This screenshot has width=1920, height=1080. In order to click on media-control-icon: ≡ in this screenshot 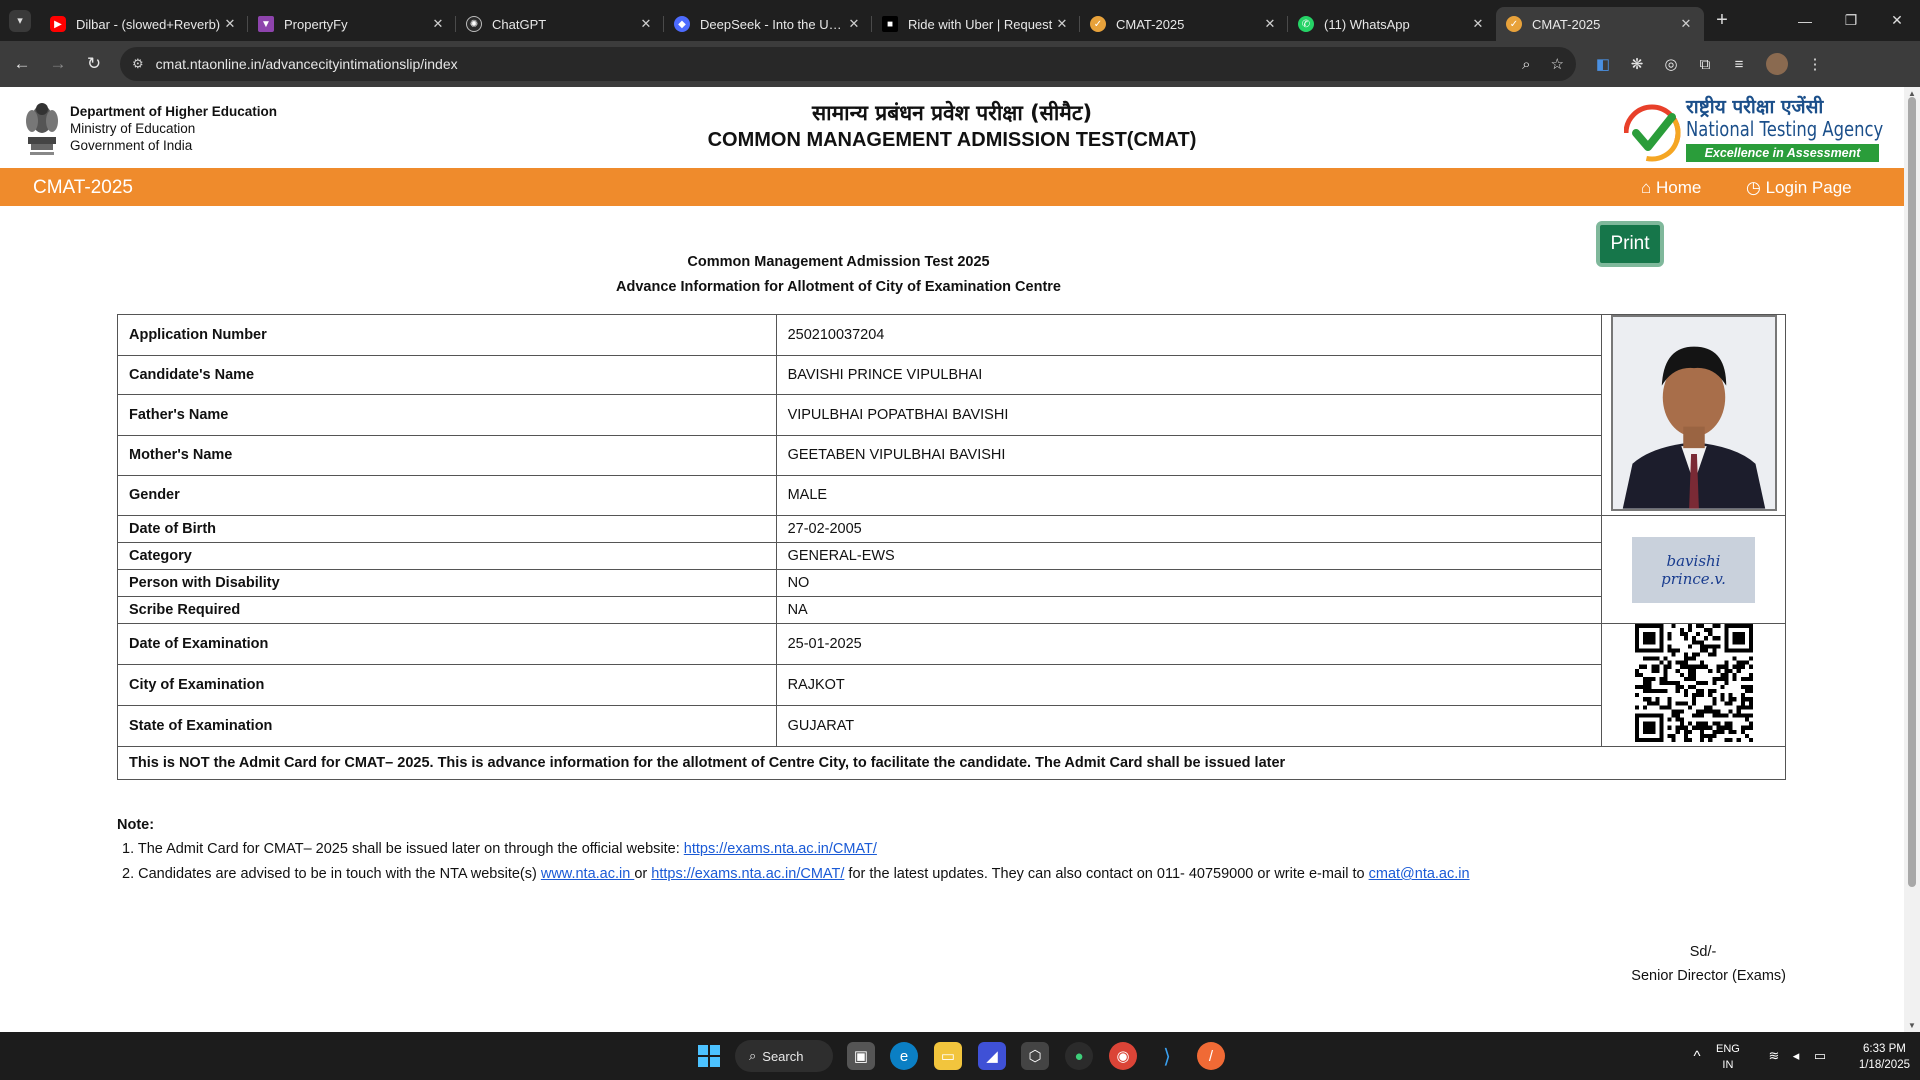, I will do `click(1739, 64)`.